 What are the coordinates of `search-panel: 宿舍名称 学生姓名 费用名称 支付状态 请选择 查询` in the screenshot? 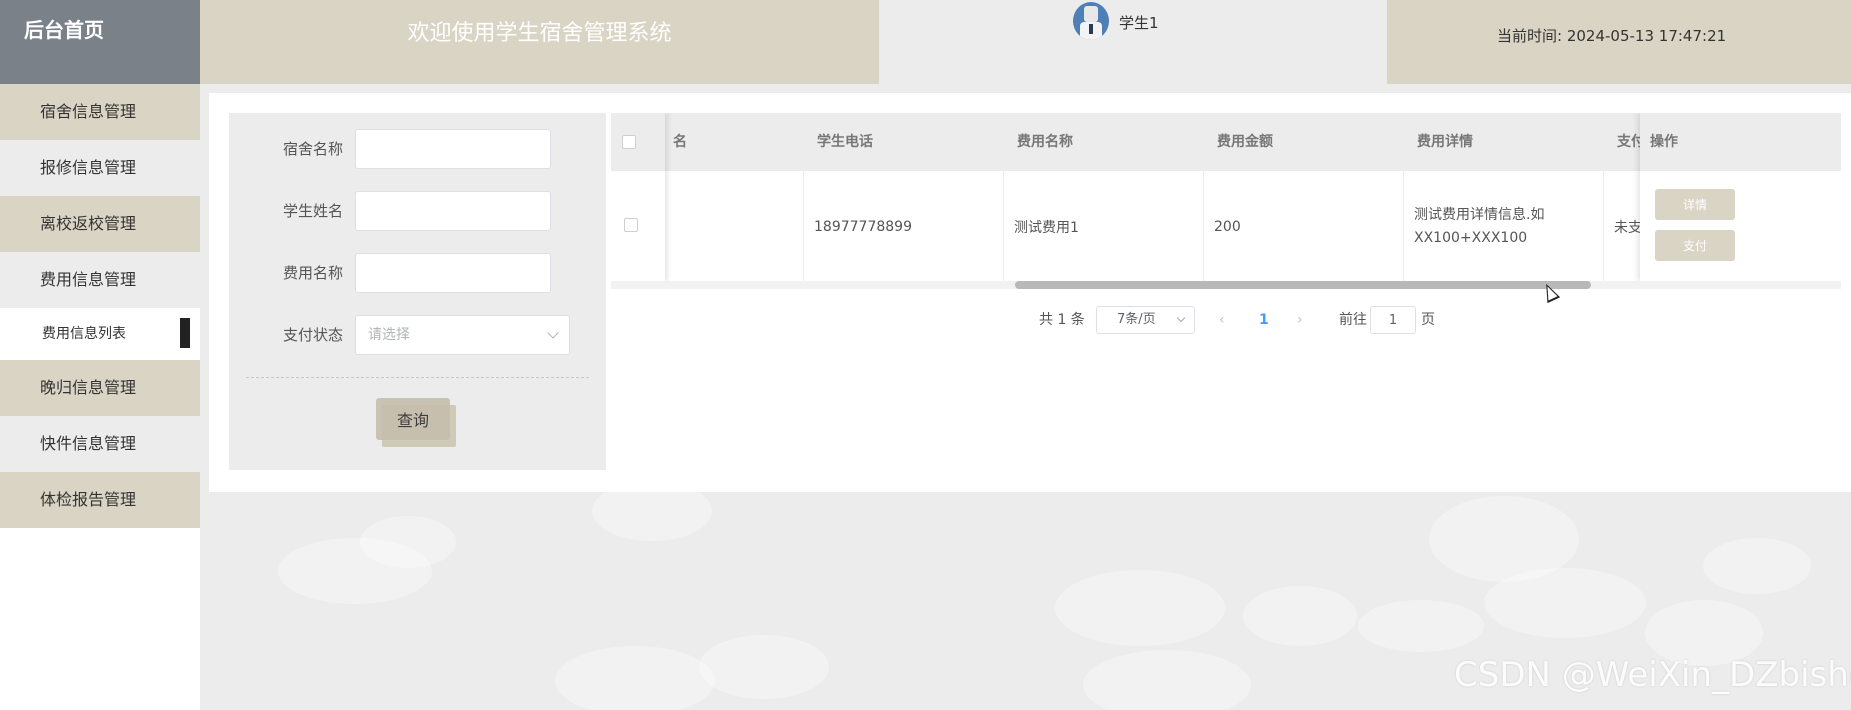 It's located at (417, 291).